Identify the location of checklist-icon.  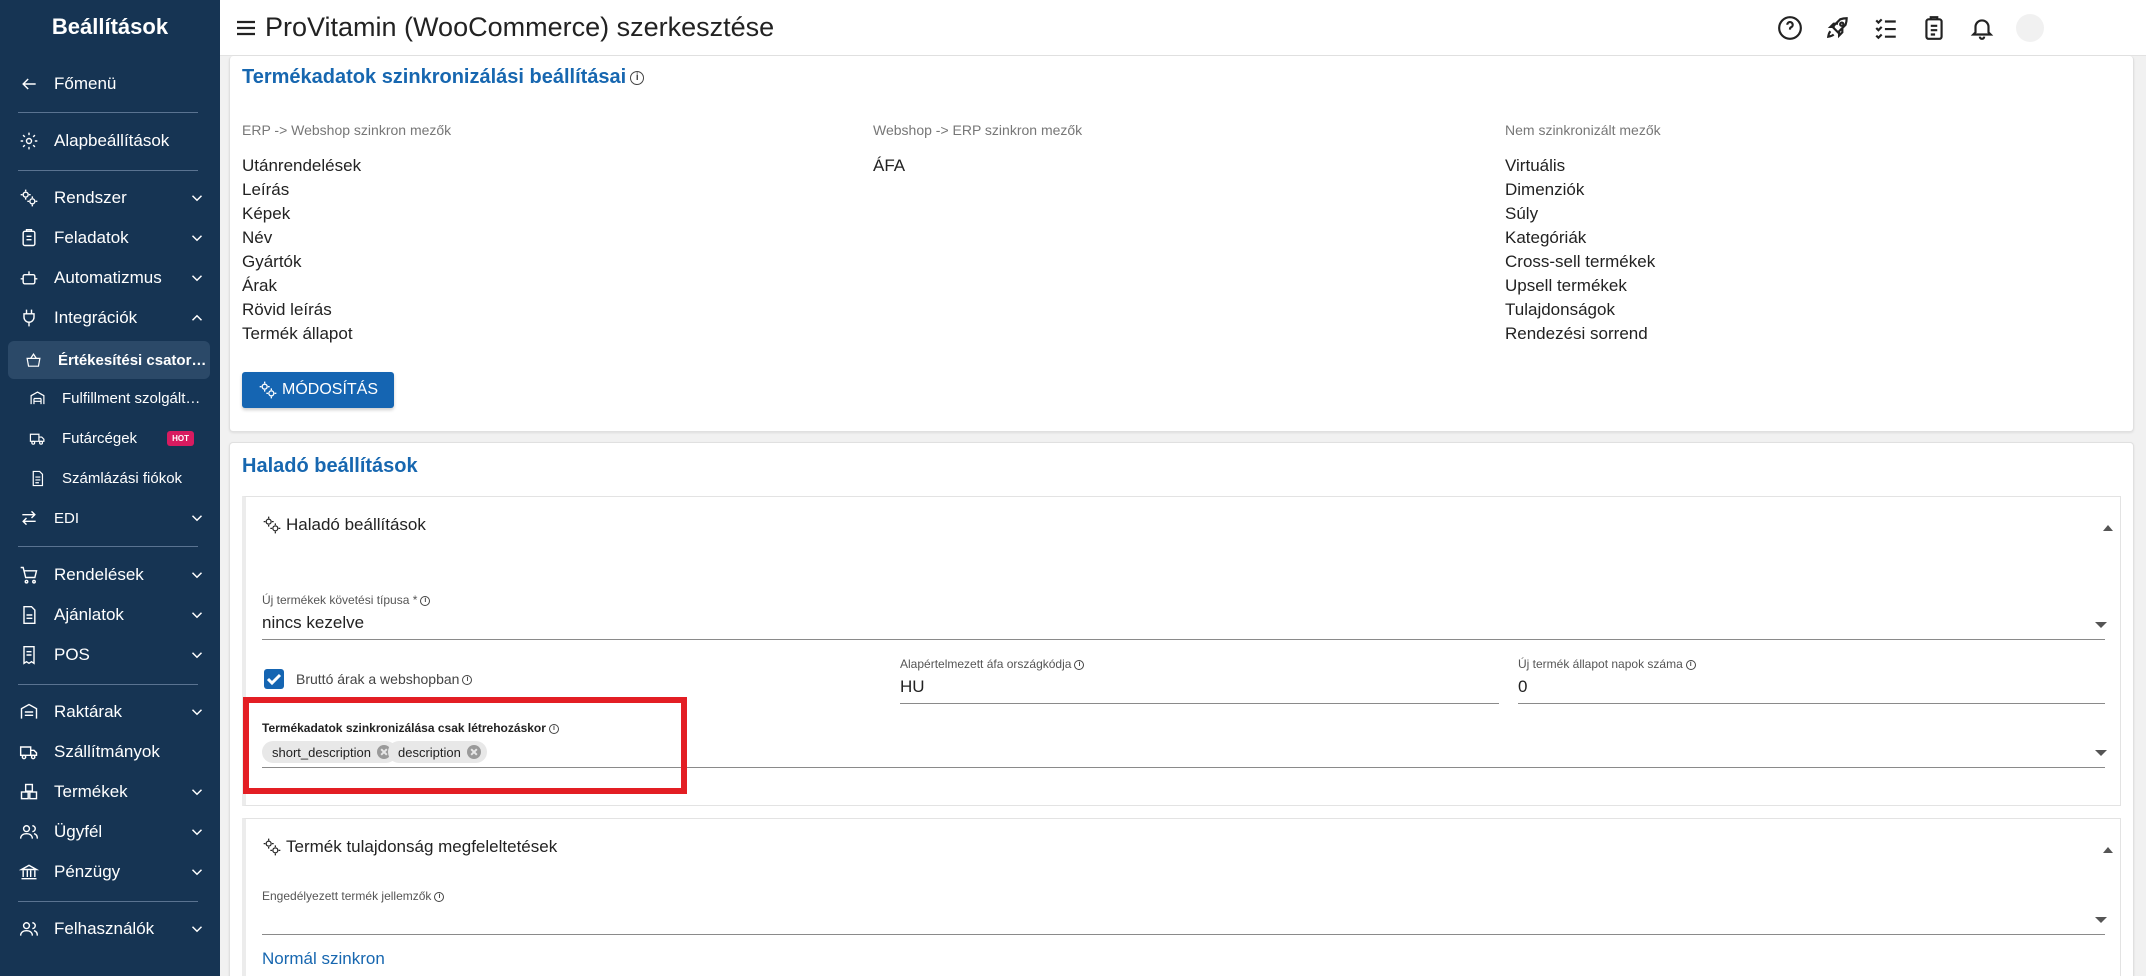
(1886, 28).